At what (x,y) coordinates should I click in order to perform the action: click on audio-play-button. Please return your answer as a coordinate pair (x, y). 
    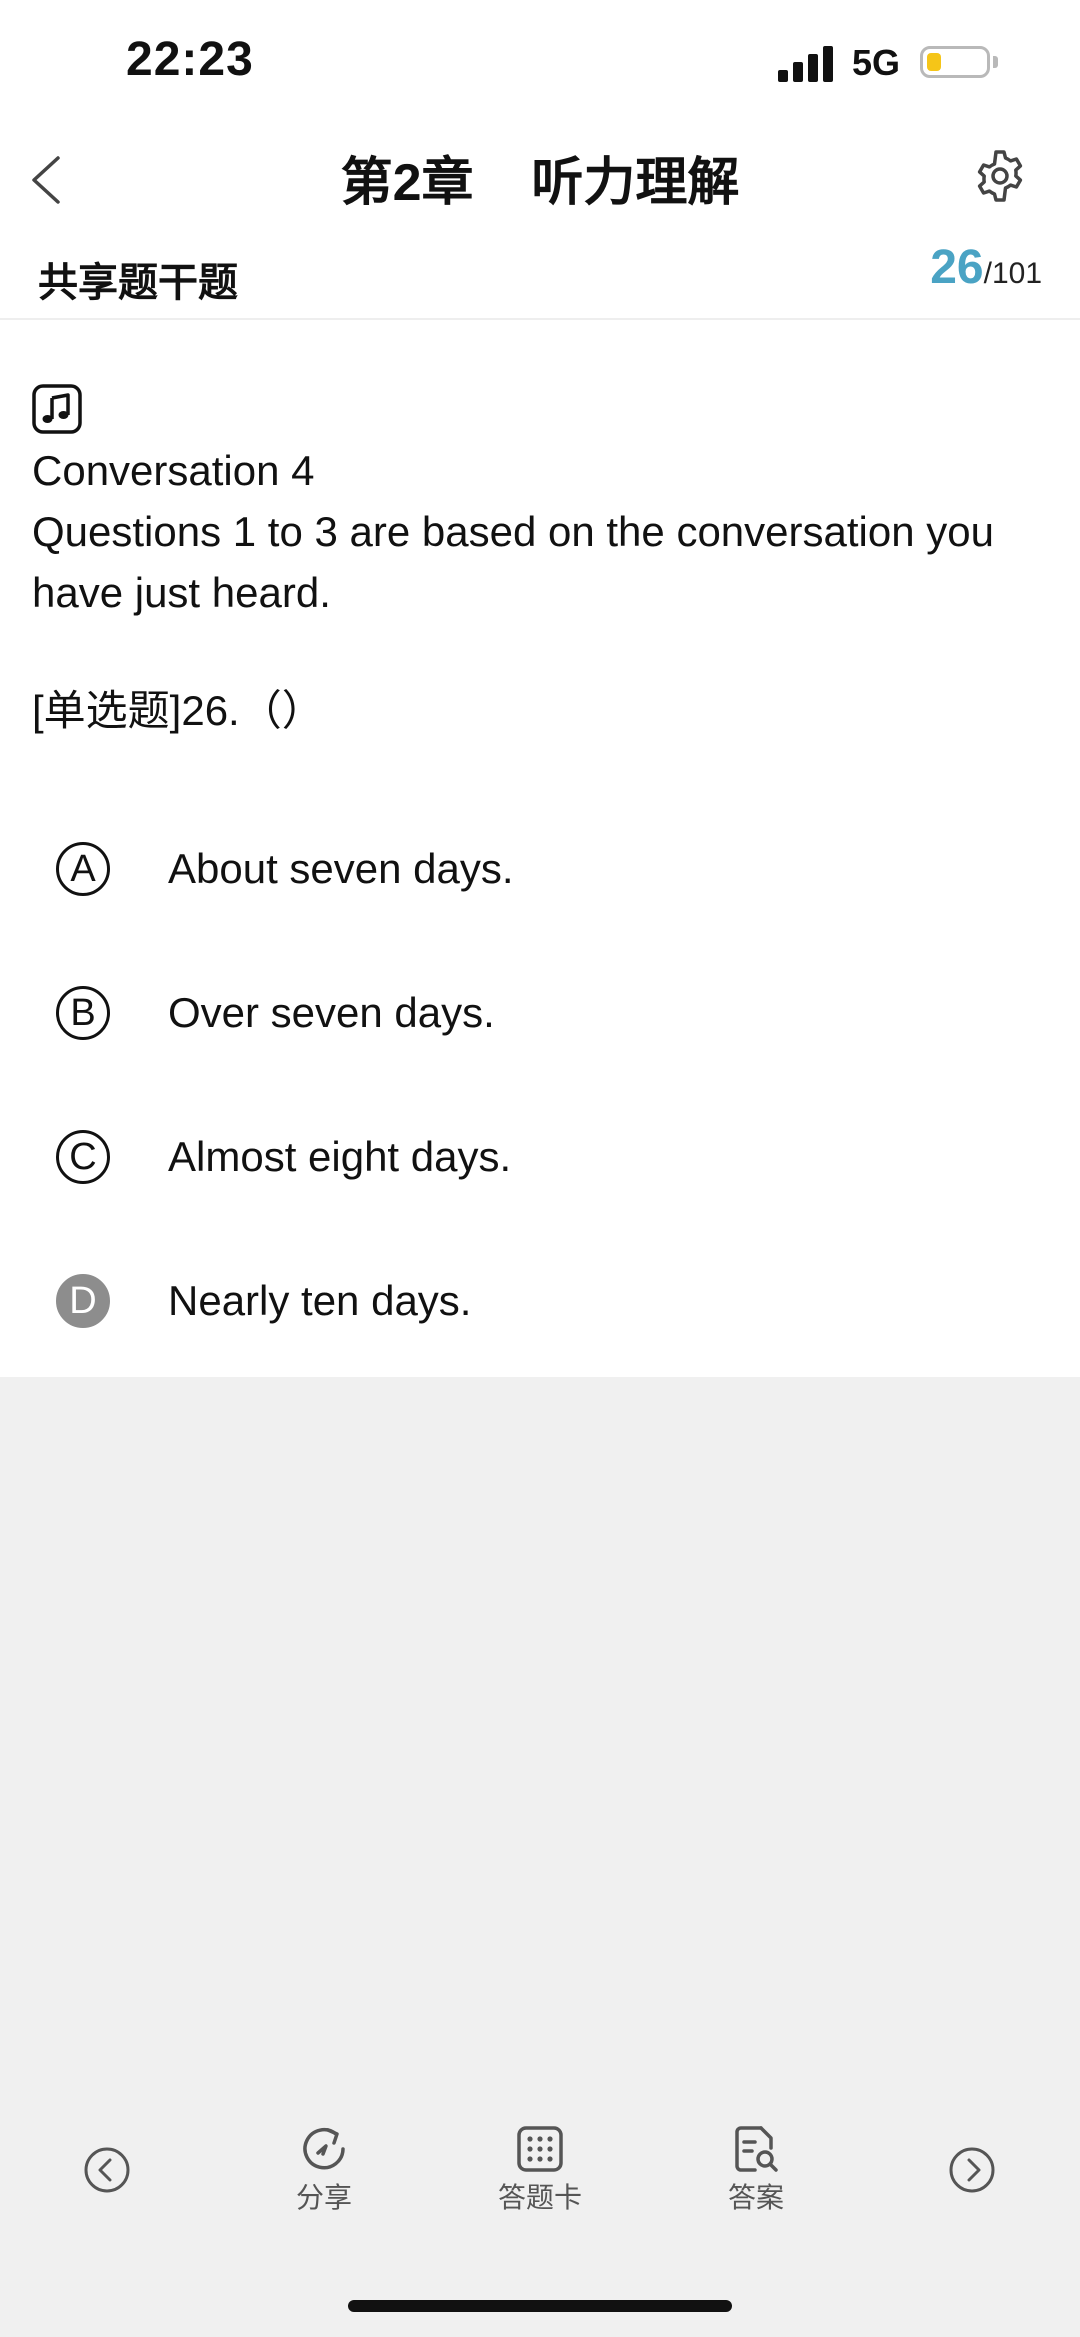
    Looking at the image, I should click on (57, 409).